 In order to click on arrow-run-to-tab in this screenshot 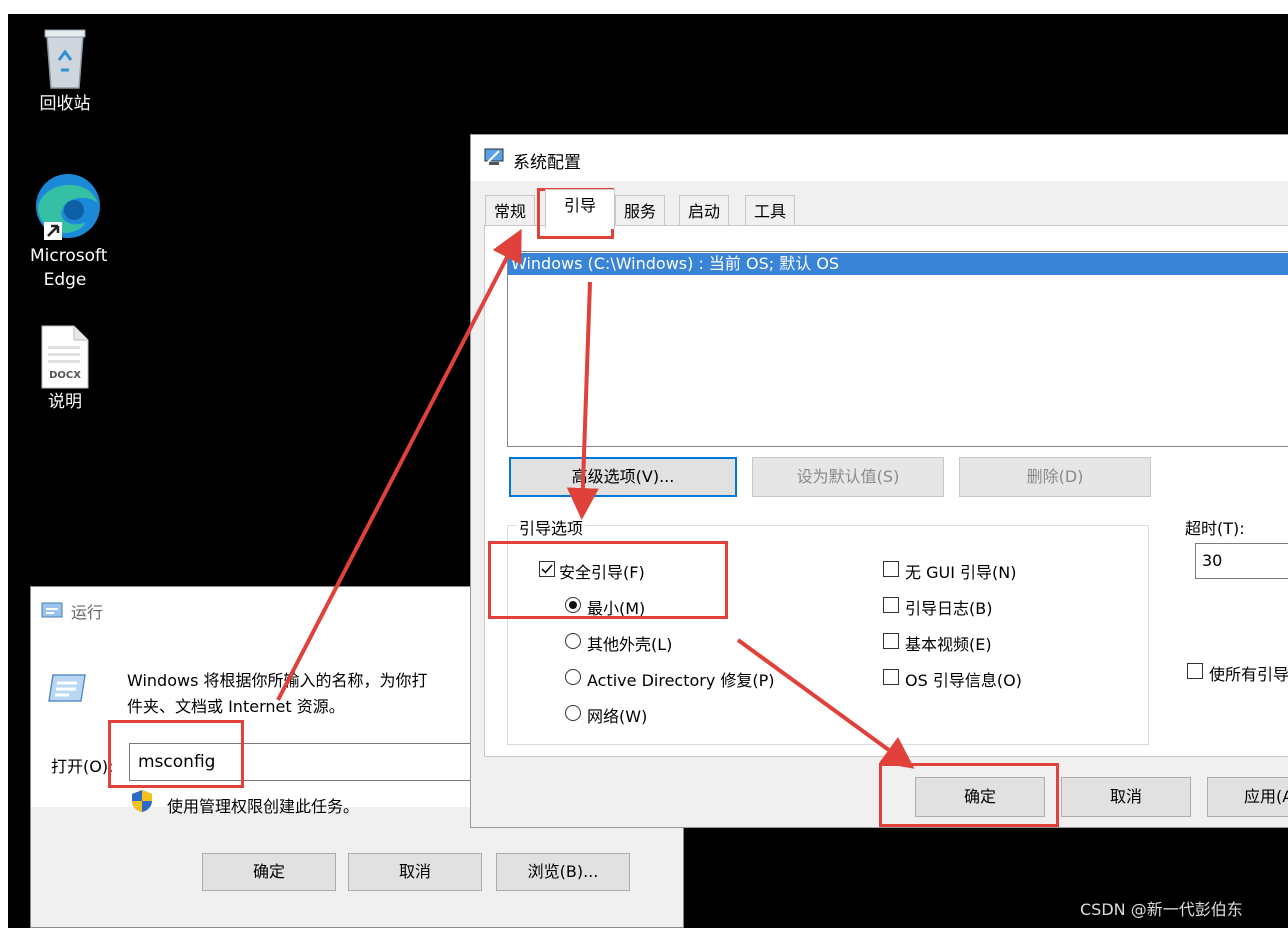, I will do `click(399, 464)`.